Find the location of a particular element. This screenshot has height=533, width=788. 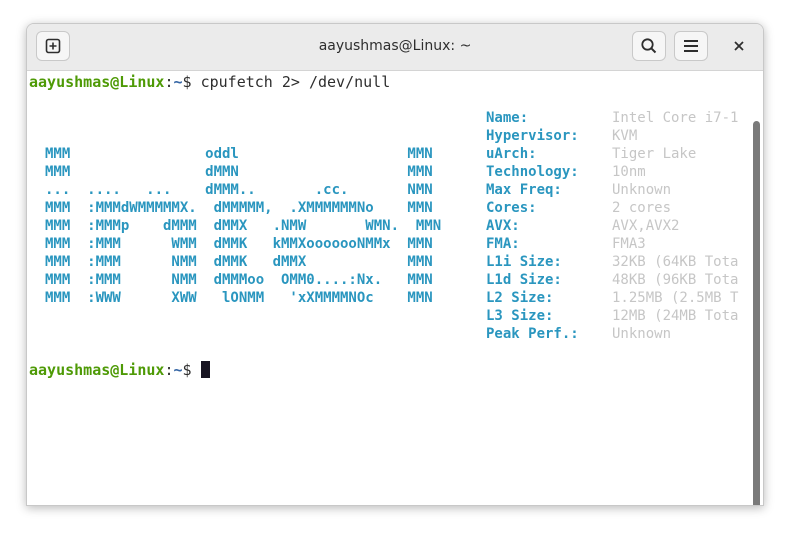

cpu-info-value: 48KB (96KB Tota is located at coordinates (675, 280).